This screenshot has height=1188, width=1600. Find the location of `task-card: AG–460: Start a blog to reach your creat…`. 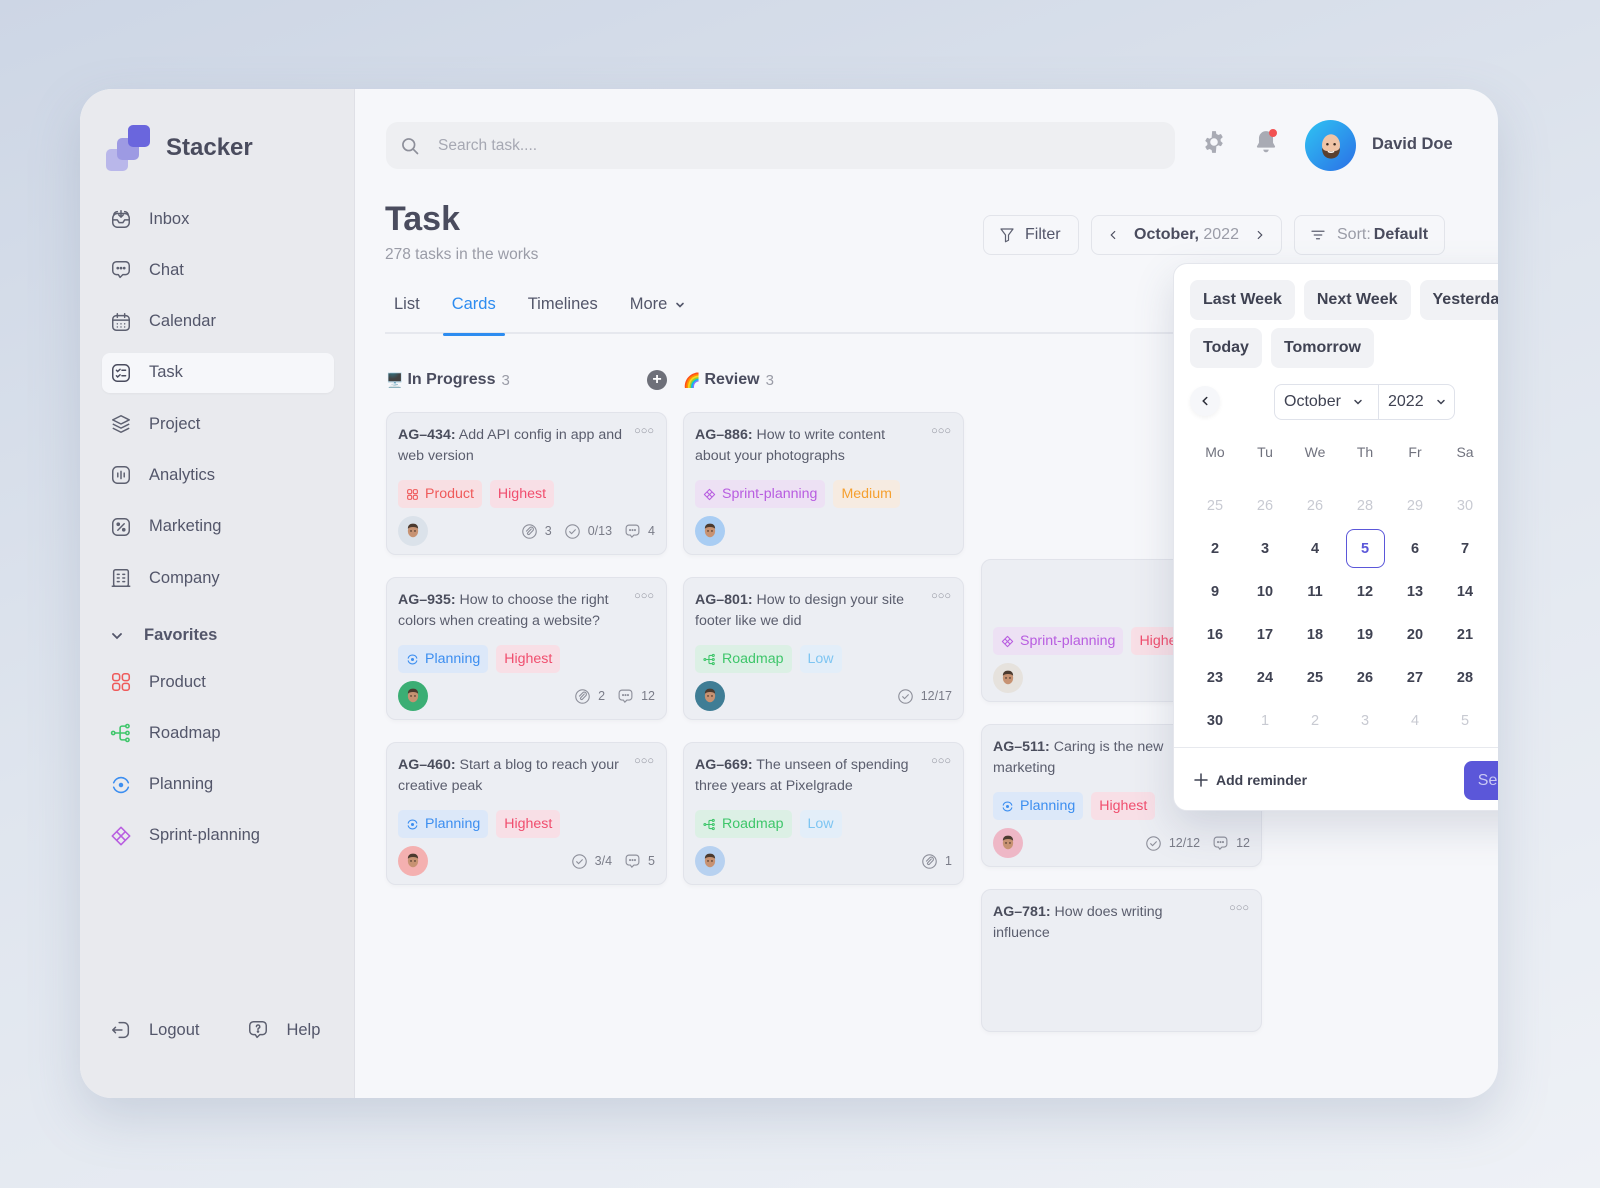

task-card: AG–460: Start a blog to reach your creat… is located at coordinates (526, 813).